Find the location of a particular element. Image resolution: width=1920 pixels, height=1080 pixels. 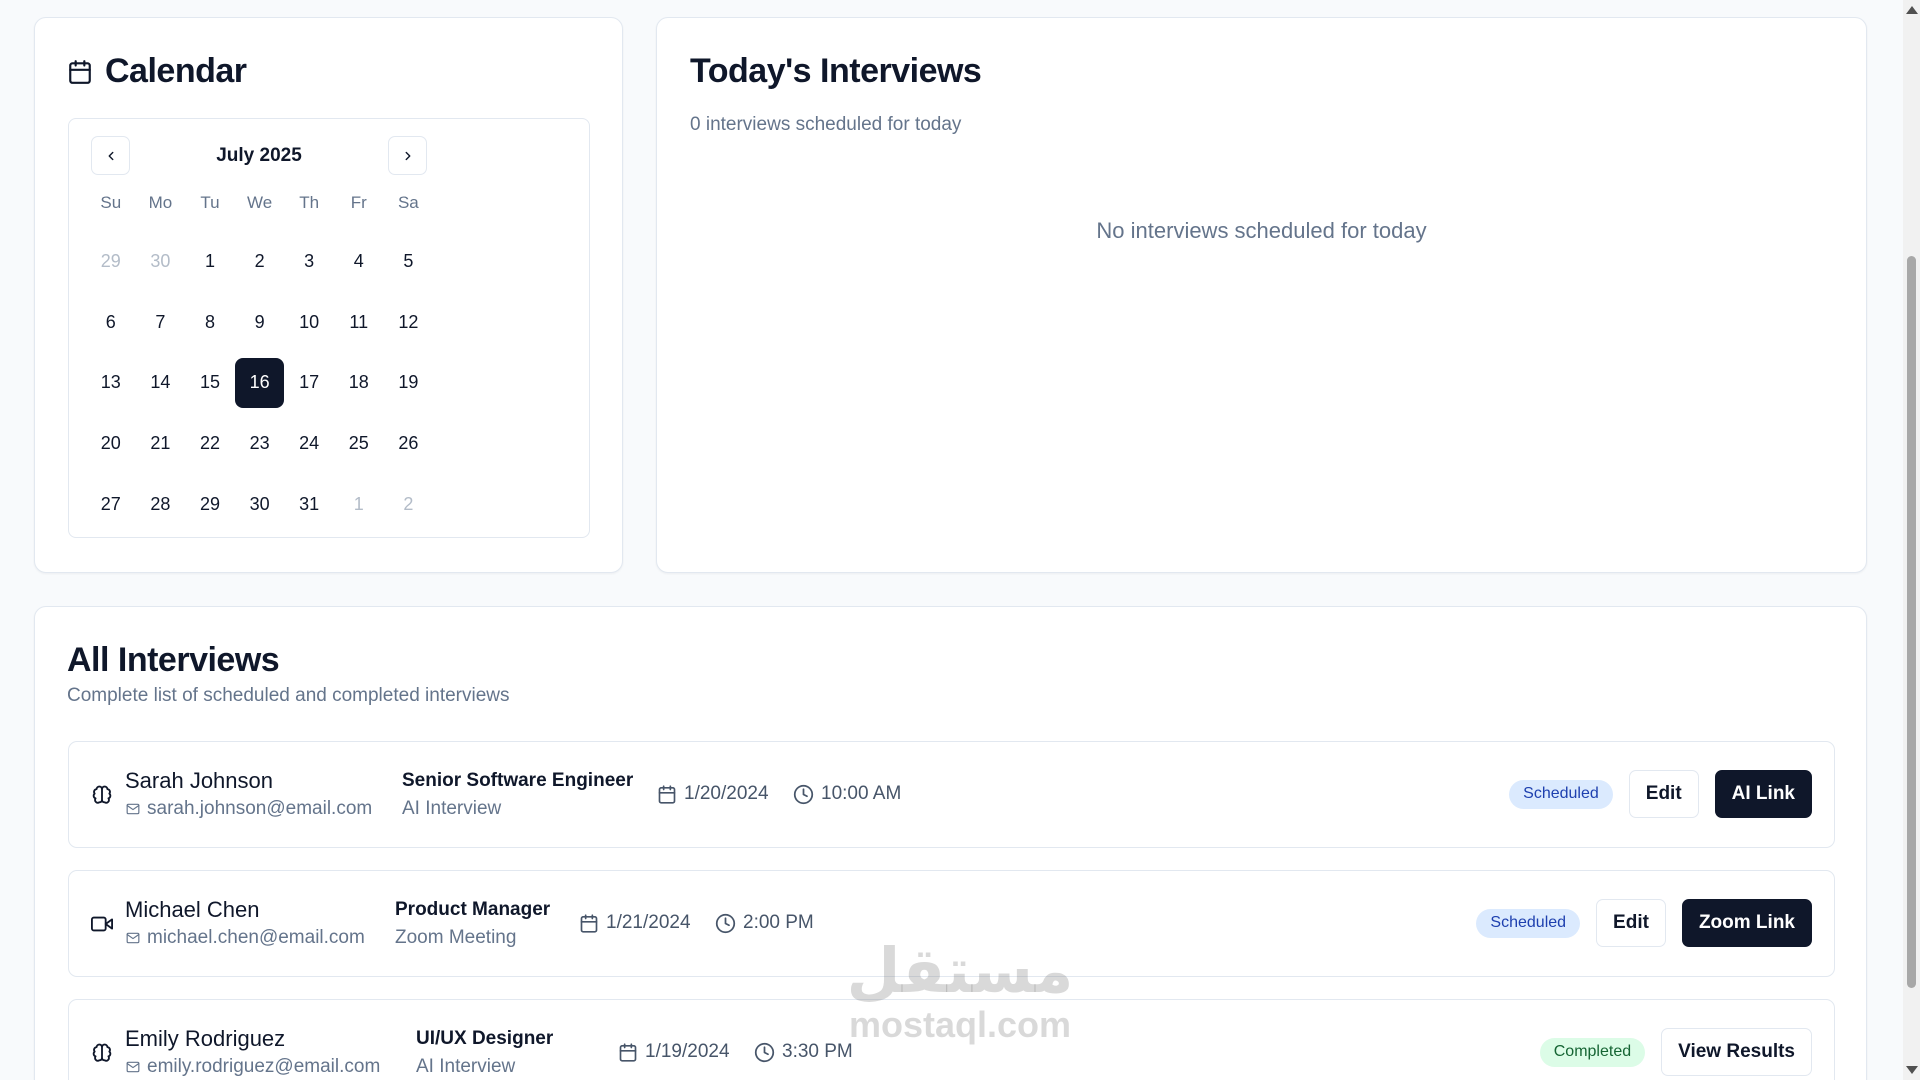

candidate-email-text: michael.chen@email.com is located at coordinates (256, 937).